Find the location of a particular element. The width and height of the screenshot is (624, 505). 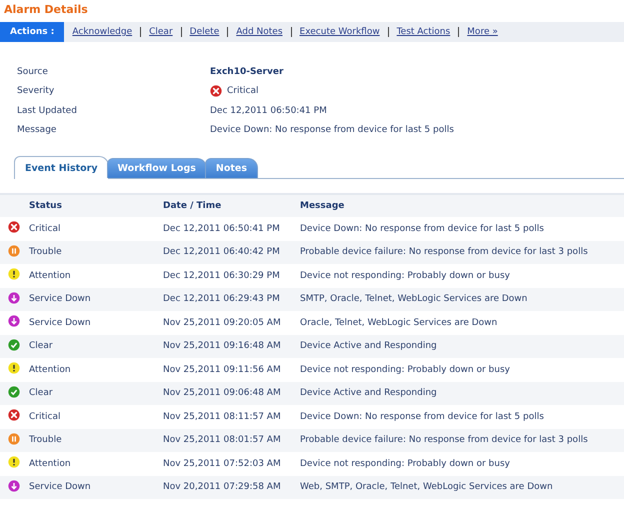

field-label: Last Updated is located at coordinates (47, 111).